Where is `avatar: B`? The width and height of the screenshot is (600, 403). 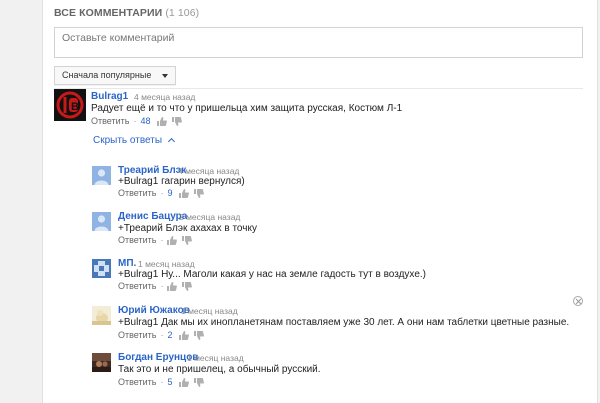
avatar: B is located at coordinates (70, 105).